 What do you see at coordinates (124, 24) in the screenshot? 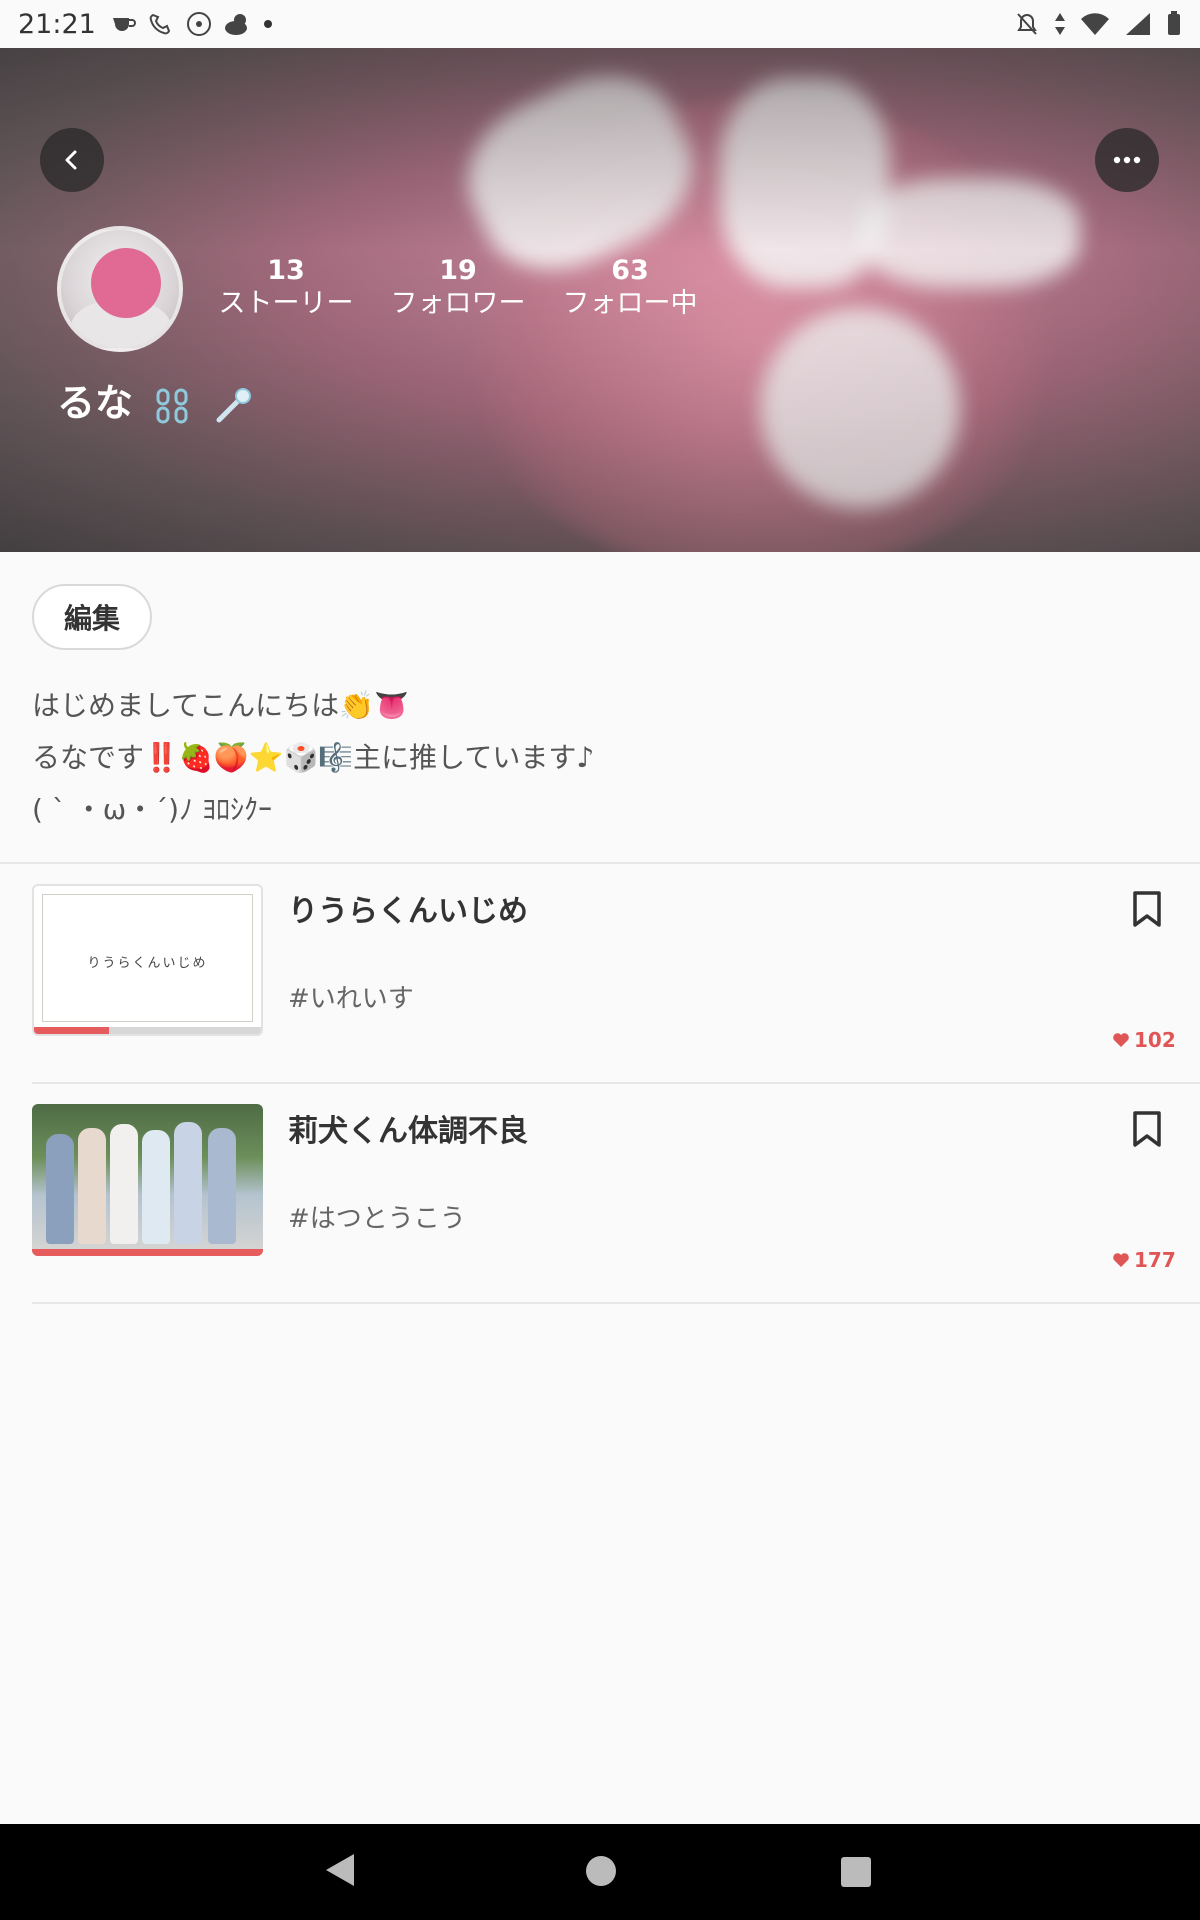
I see `cup-icon` at bounding box center [124, 24].